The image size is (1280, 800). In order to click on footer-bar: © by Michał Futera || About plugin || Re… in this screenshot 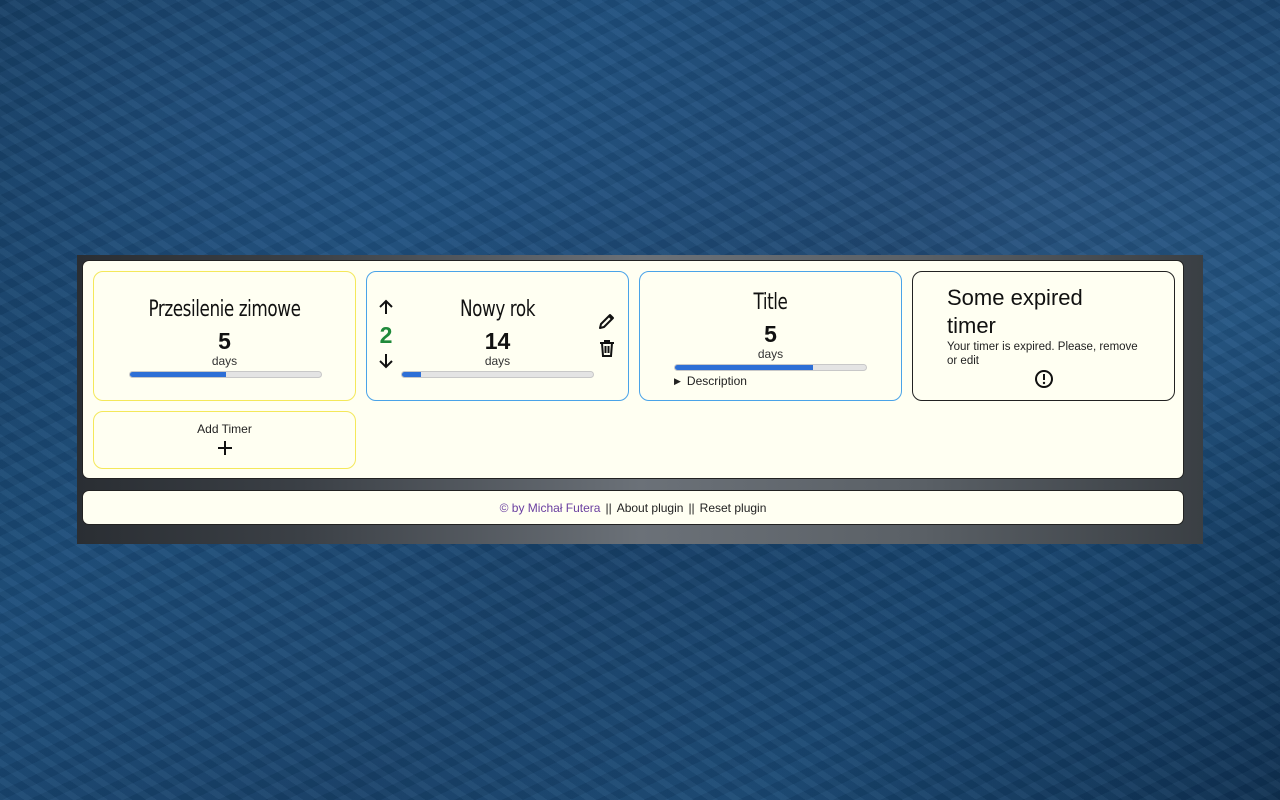, I will do `click(633, 507)`.